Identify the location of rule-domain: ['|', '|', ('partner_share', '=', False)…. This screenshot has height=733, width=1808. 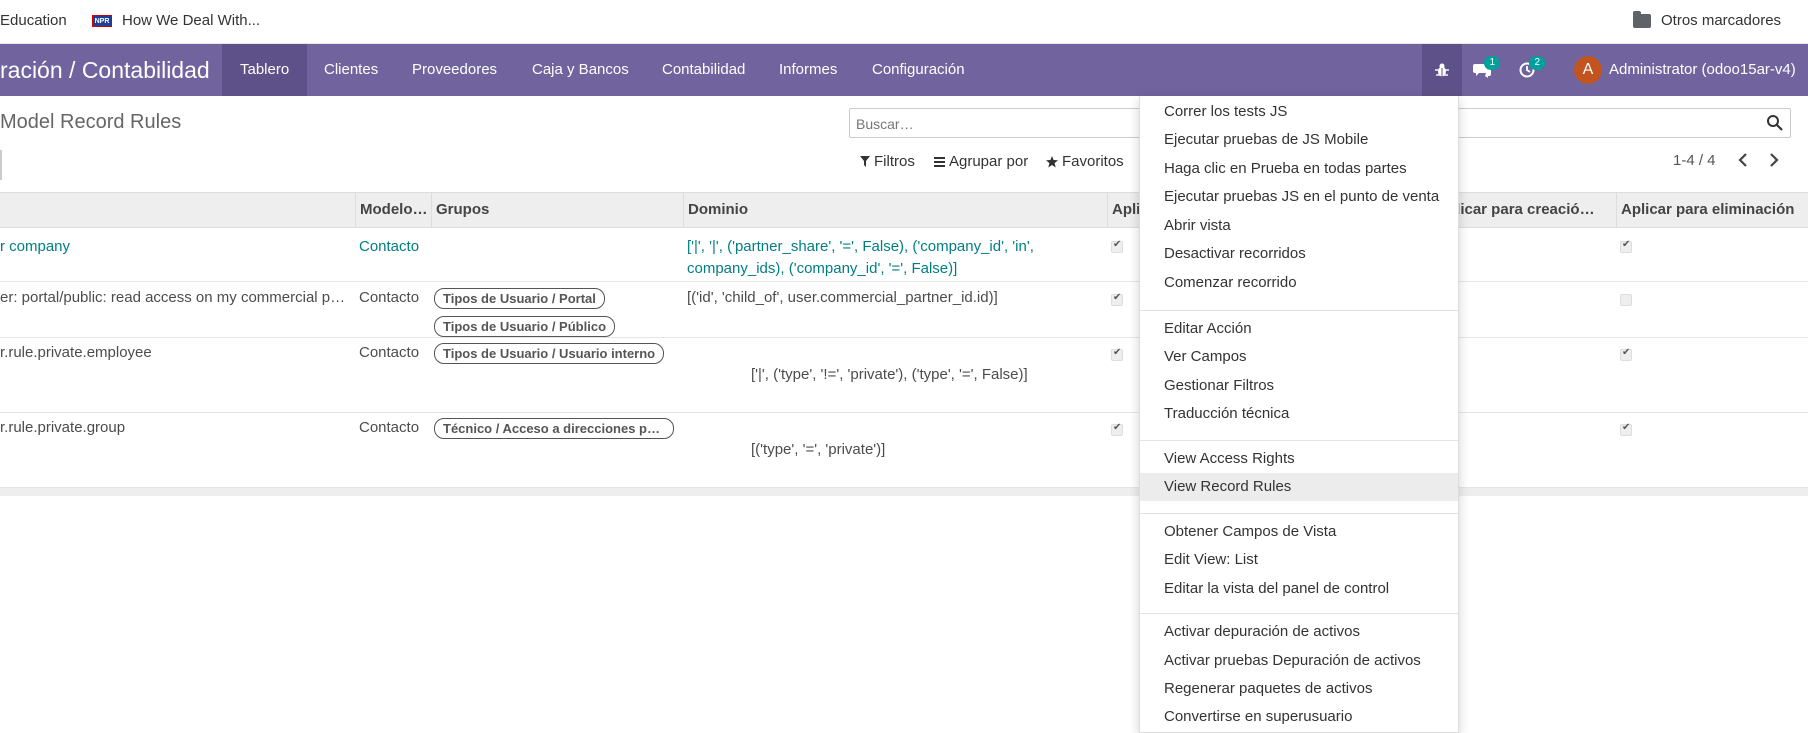
(897, 258).